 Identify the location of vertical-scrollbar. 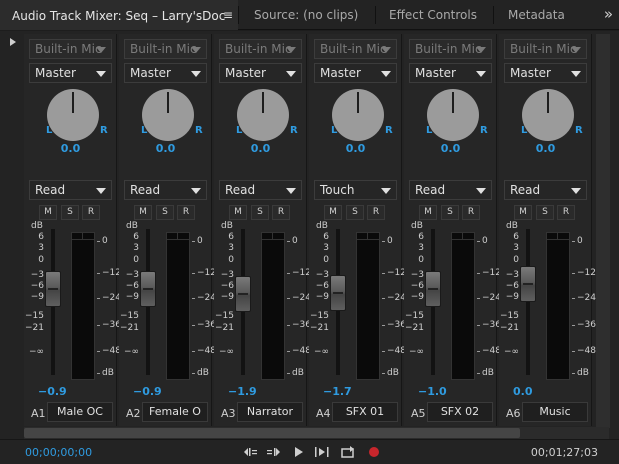
(603, 231).